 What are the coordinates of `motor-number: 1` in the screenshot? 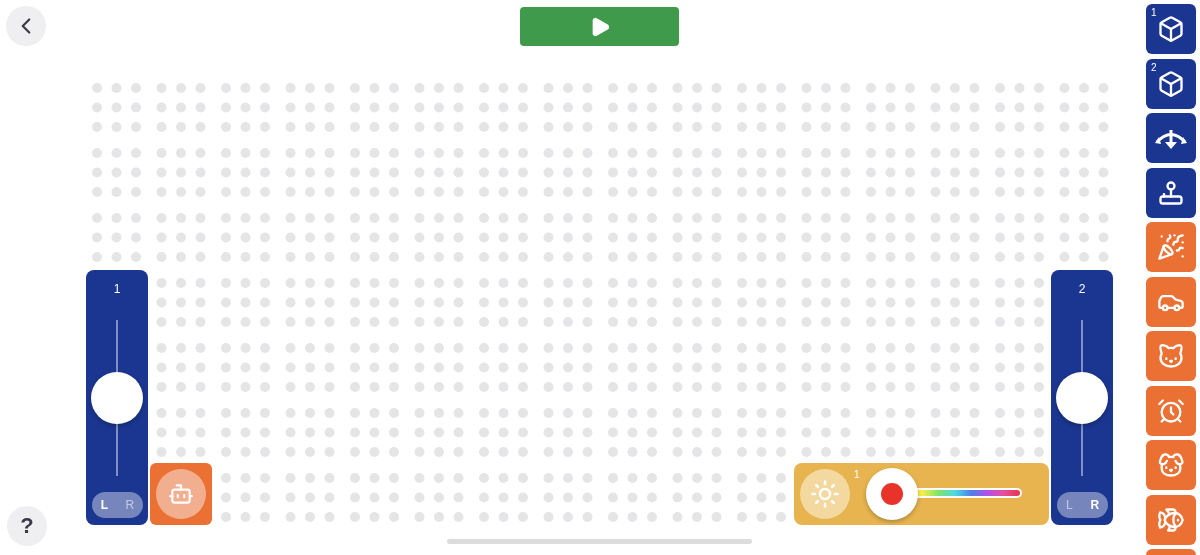 It's located at (117, 289).